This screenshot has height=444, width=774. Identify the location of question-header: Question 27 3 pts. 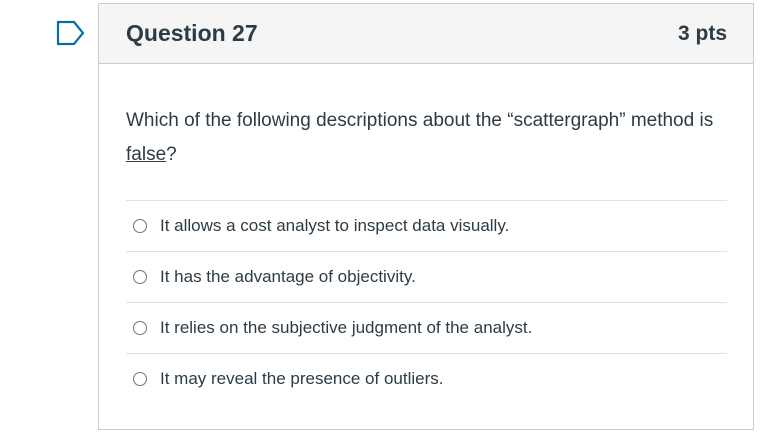
(426, 34).